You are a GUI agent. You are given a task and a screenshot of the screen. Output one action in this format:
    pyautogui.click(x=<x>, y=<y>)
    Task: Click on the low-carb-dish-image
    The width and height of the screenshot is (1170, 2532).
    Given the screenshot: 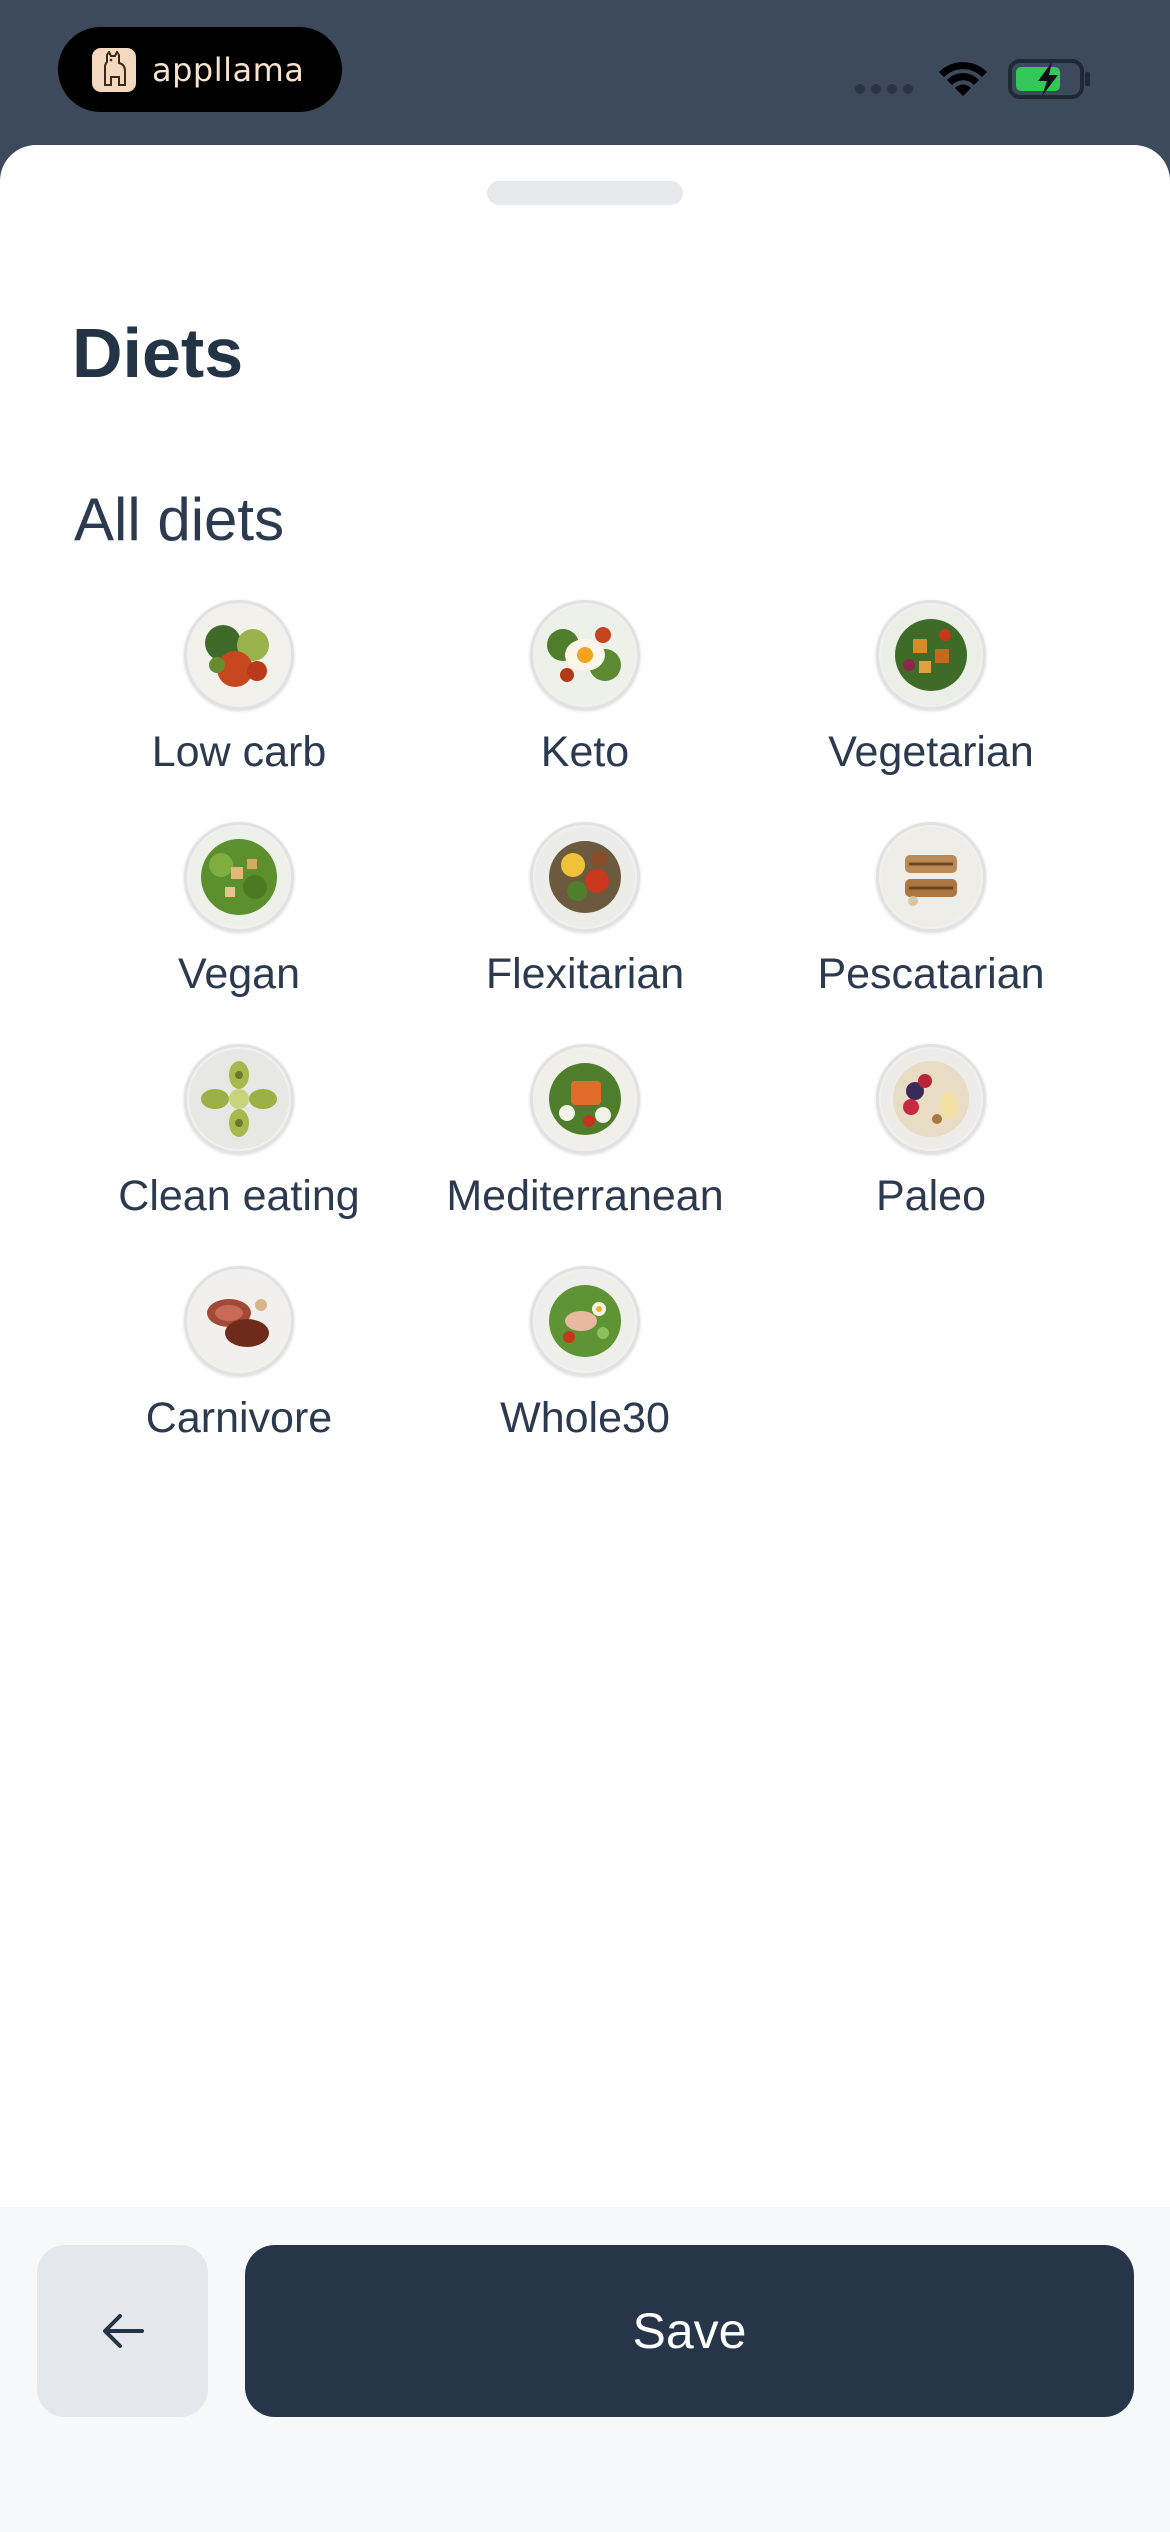 What is the action you would take?
    pyautogui.click(x=239, y=655)
    